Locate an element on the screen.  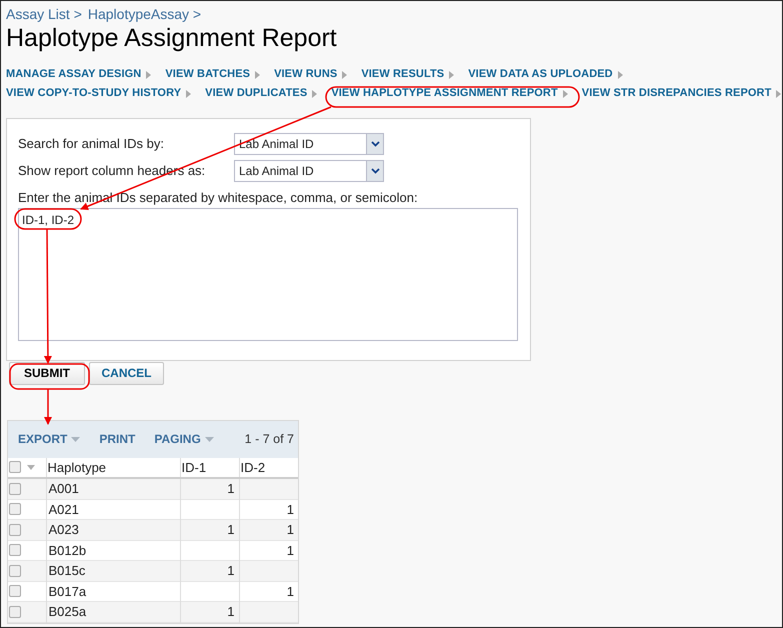
toolbar-button: PRINT is located at coordinates (117, 439).